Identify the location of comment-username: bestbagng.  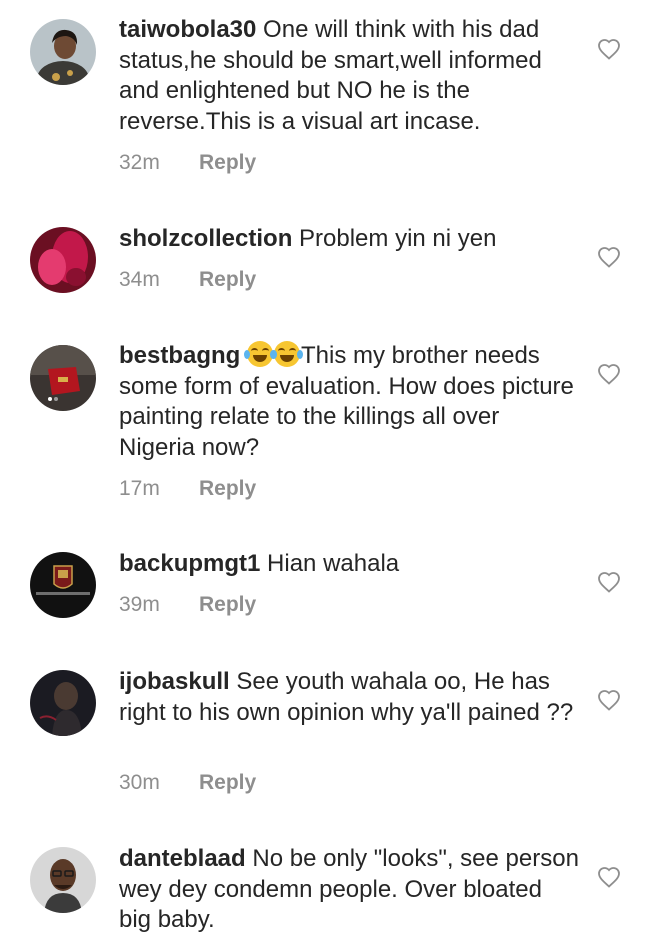
(179, 355).